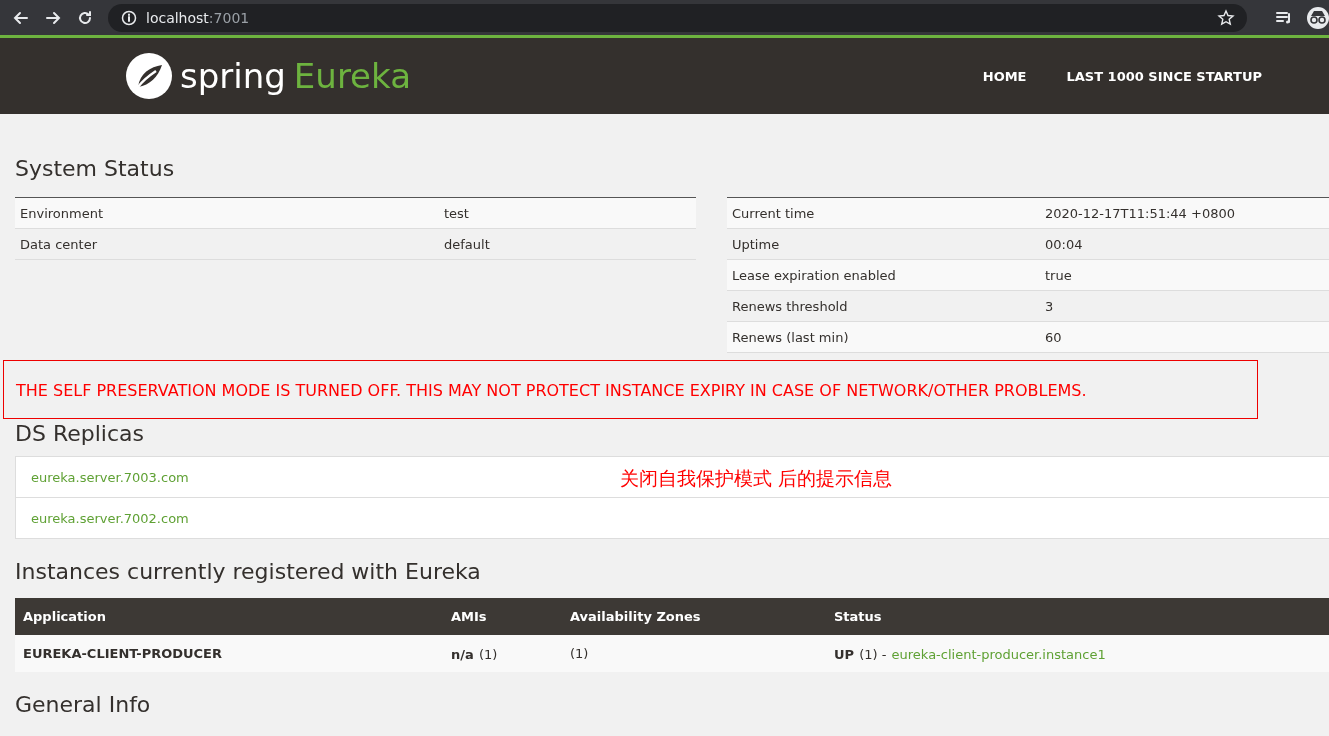  Describe the element at coordinates (95, 168) in the screenshot. I see `section-title: System Status` at that location.